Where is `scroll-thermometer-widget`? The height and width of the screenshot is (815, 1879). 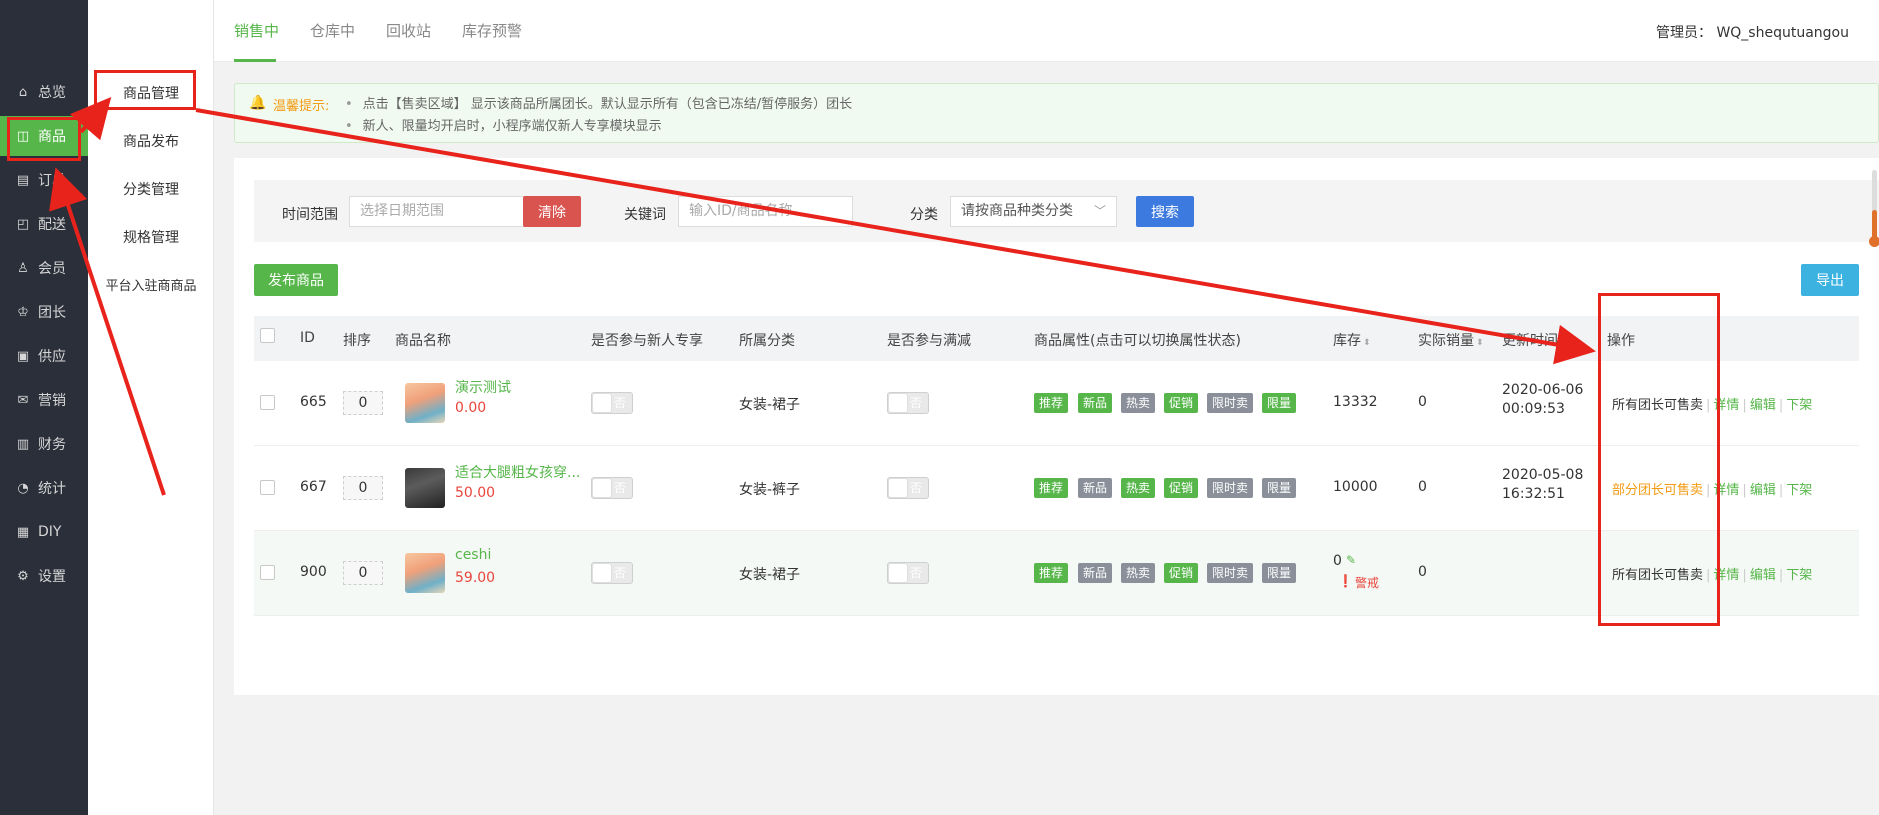
scroll-thermometer-widget is located at coordinates (1874, 210).